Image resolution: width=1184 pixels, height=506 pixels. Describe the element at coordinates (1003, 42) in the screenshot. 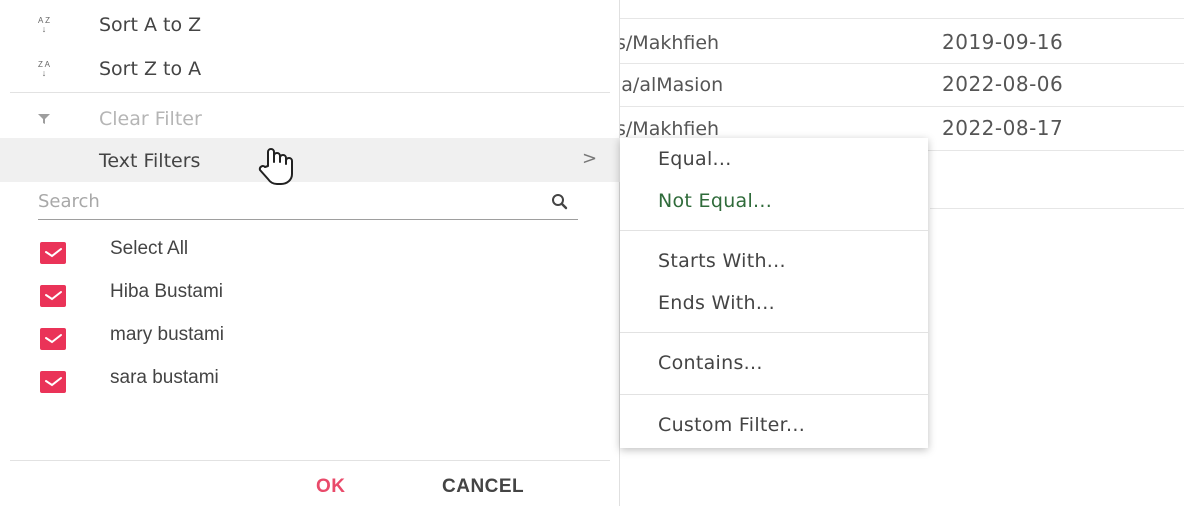

I see `table-cell-date: 2019-09-16` at that location.